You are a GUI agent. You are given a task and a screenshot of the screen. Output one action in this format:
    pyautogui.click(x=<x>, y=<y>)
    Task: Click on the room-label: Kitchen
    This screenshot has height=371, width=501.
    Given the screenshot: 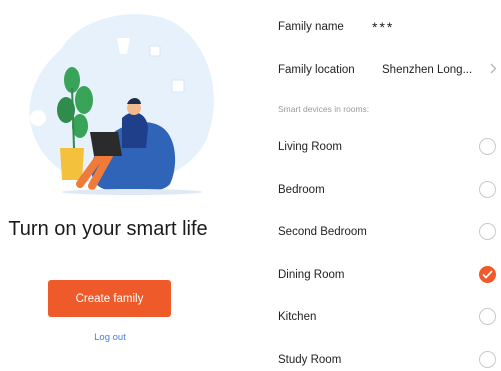 What is the action you would take?
    pyautogui.click(x=297, y=317)
    